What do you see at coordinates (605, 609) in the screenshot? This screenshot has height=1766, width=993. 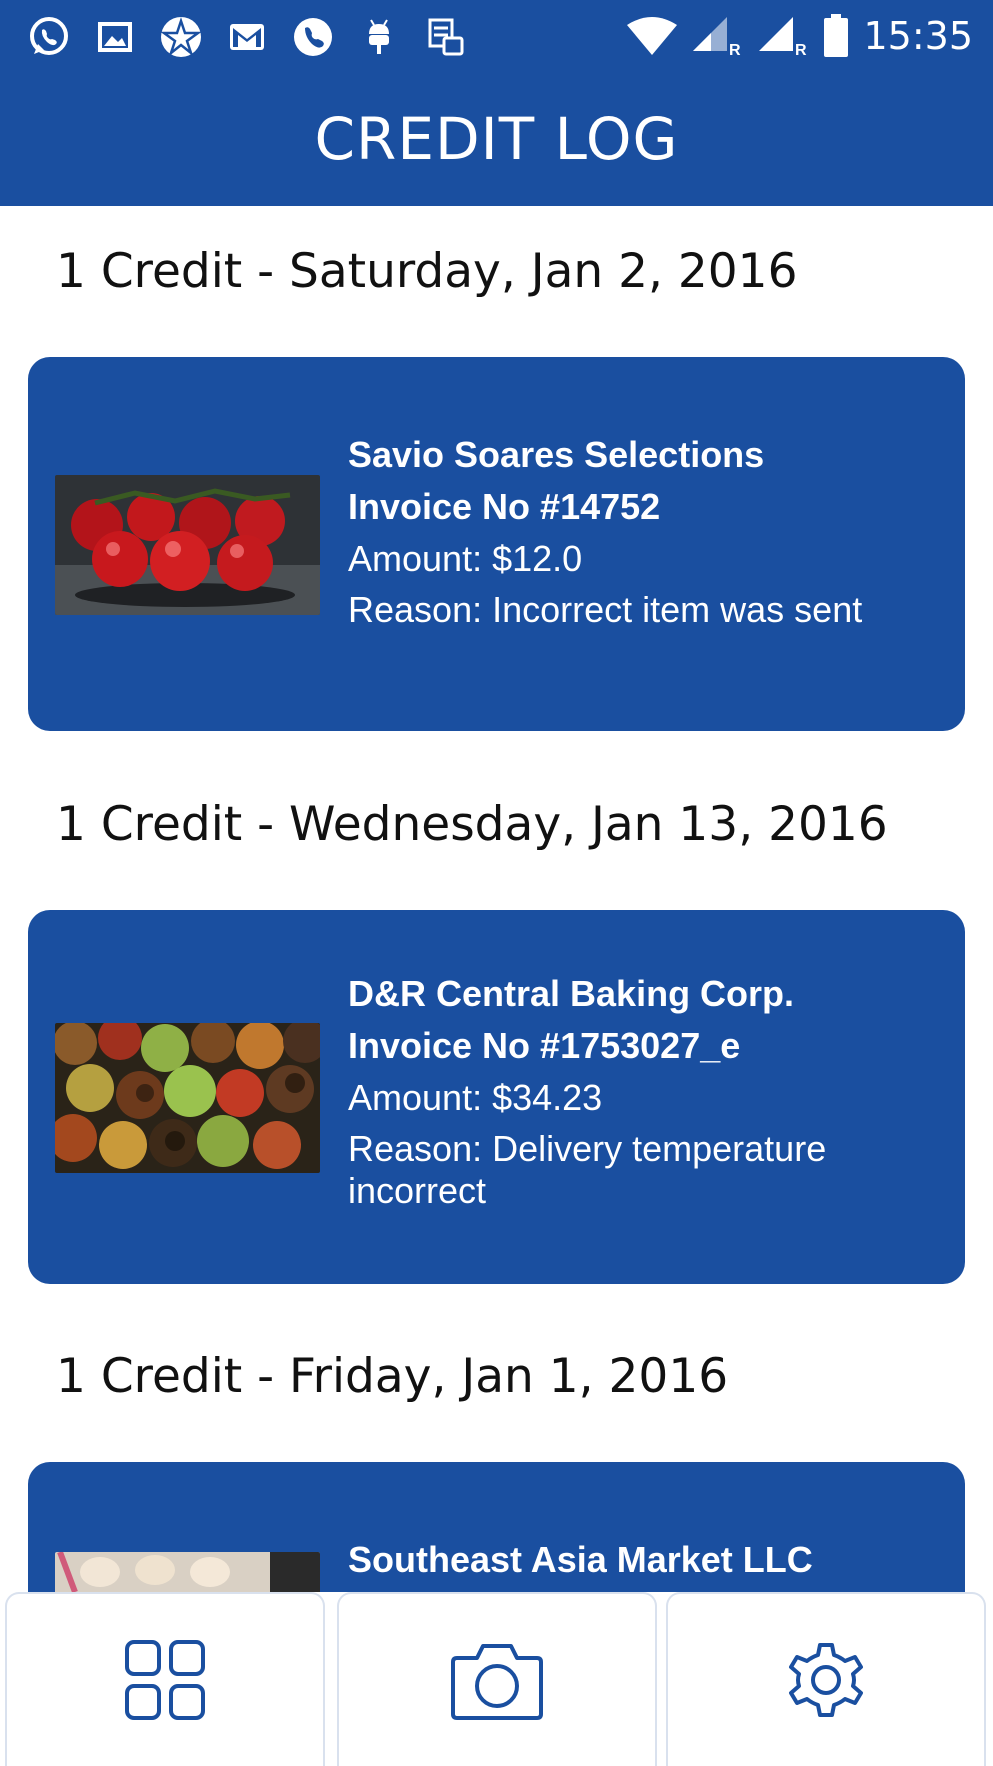 I see `credit-reason: Reason: Incorrect item was sent` at bounding box center [605, 609].